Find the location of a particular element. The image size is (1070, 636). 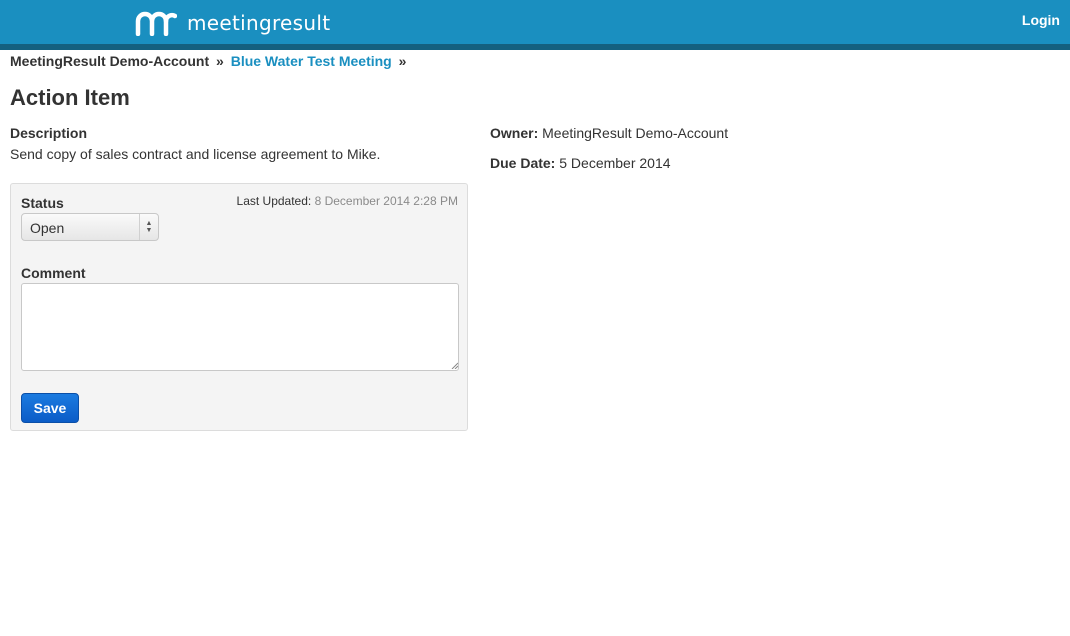

select-arrows-icon: ▲ ▼ is located at coordinates (148, 227).